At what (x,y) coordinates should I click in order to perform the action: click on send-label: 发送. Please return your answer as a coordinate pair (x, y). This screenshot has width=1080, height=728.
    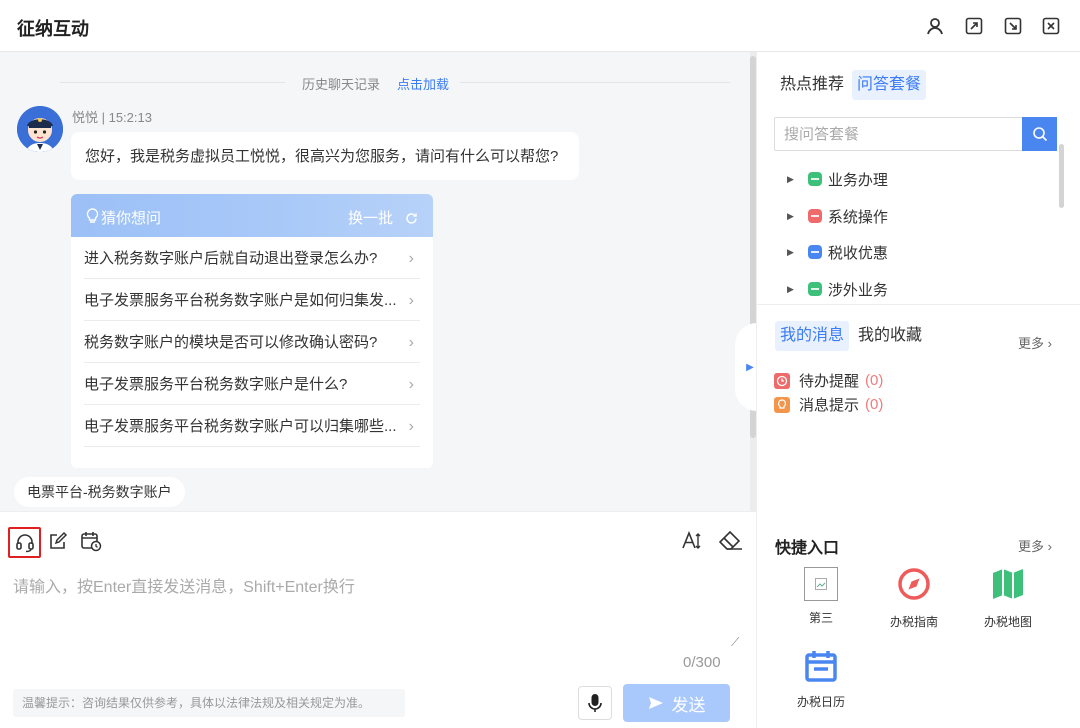
    Looking at the image, I should click on (688, 705).